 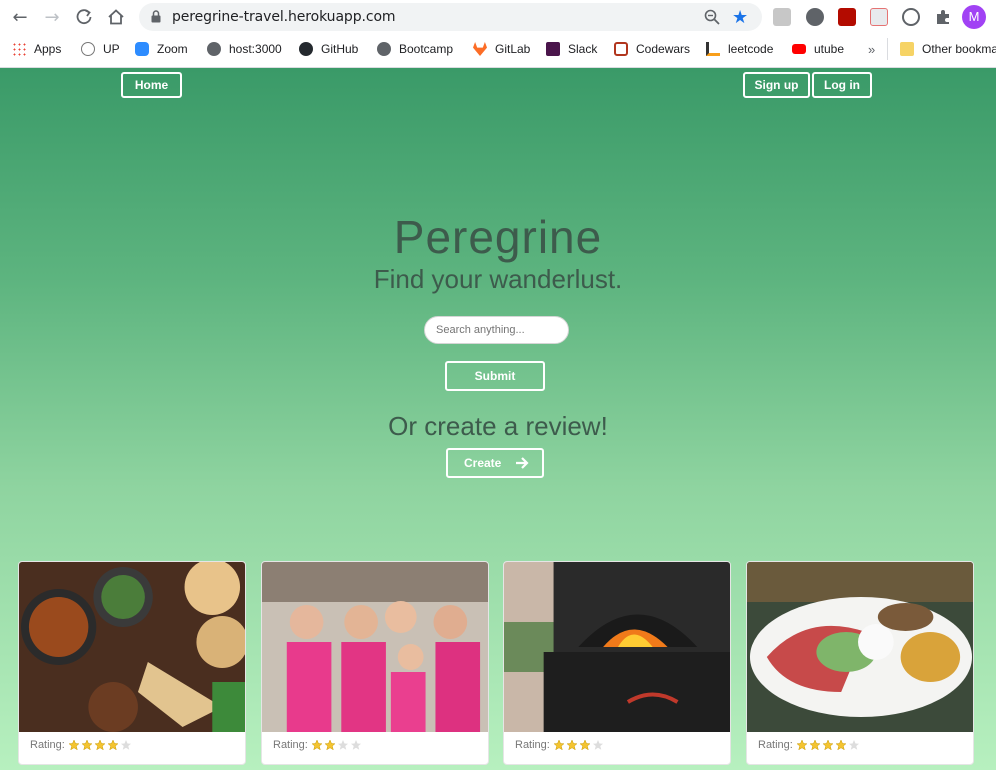 I want to click on bookmark-utube: utube, so click(x=818, y=49).